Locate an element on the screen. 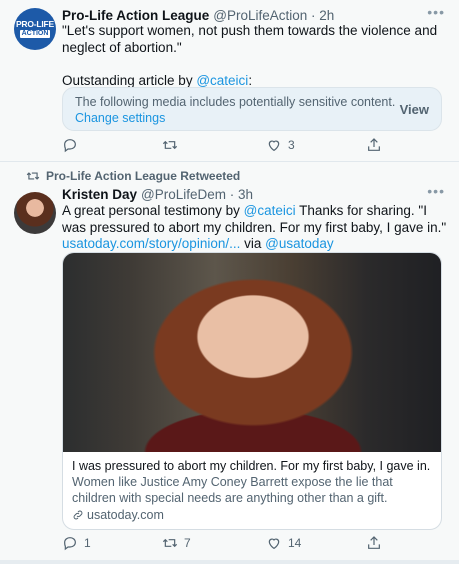 This screenshot has height=564, width=459. outstanding-suffix: : is located at coordinates (250, 80).